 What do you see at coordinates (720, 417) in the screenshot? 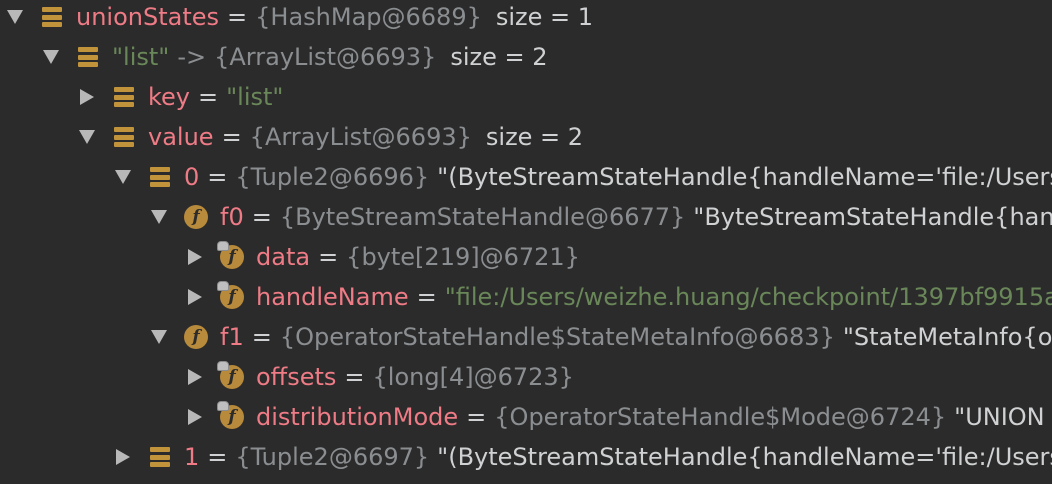
I see `object-reference: {OperatorStateHandle$Mode@6724}` at bounding box center [720, 417].